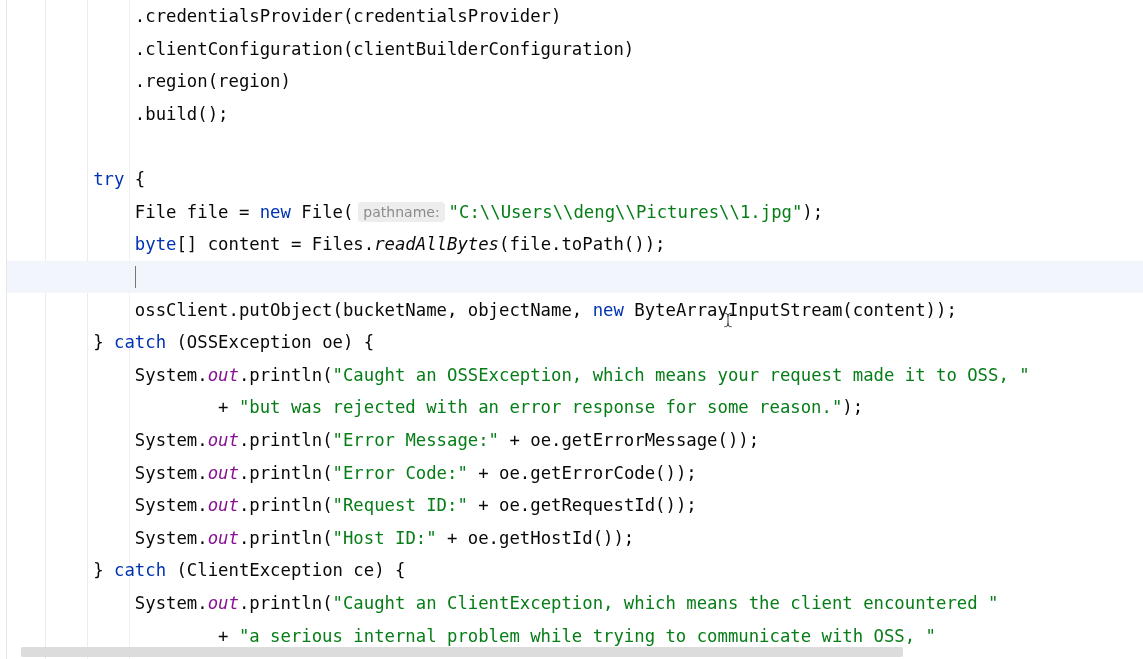  I want to click on code-line: .build();, so click(181, 114).